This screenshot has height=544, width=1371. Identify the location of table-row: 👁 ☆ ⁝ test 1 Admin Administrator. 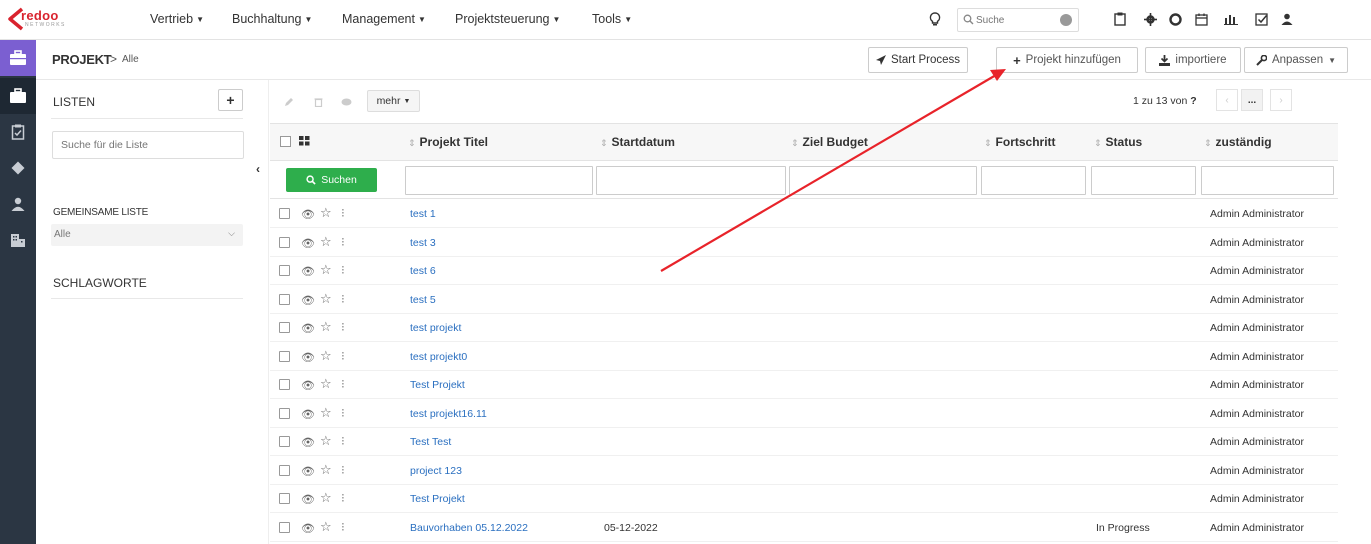
(804, 214).